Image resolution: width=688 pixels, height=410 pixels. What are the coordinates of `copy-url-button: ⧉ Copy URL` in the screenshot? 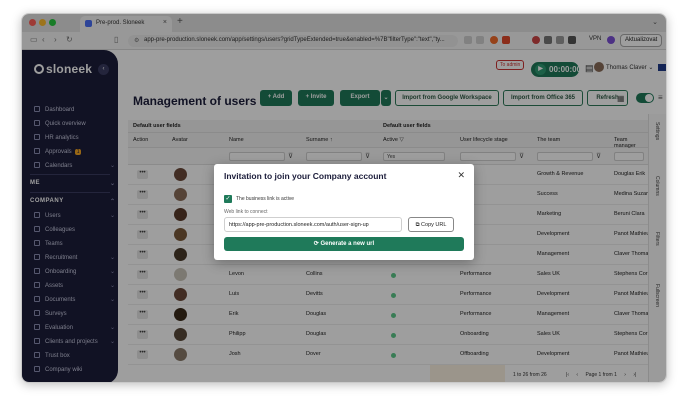 It's located at (431, 224).